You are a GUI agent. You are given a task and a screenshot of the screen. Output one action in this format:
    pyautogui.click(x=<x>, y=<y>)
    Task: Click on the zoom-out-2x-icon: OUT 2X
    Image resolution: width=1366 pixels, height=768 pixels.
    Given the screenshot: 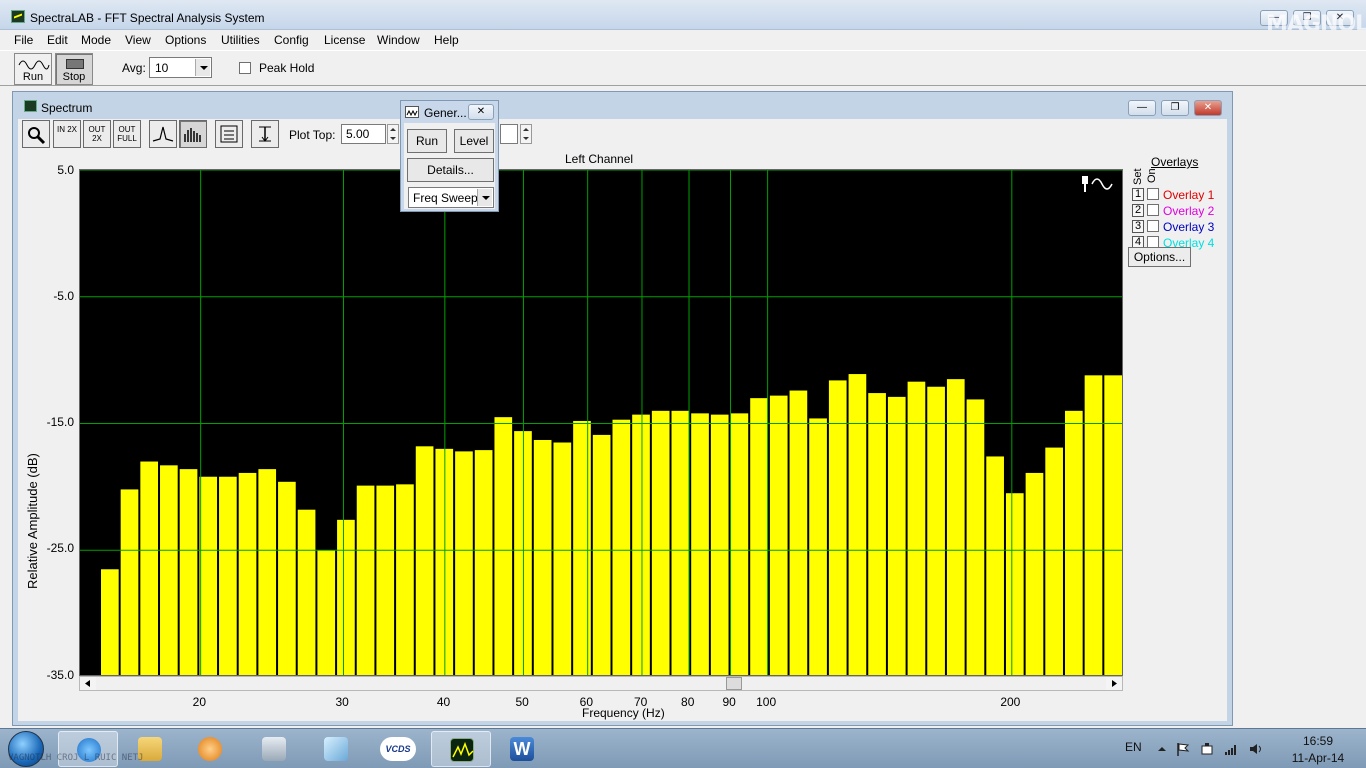 What is the action you would take?
    pyautogui.click(x=97, y=134)
    